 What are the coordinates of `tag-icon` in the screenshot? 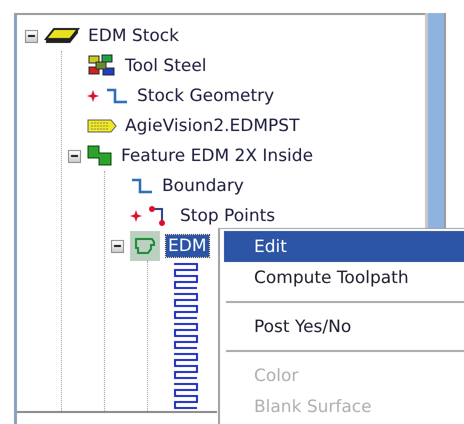 It's located at (102, 126).